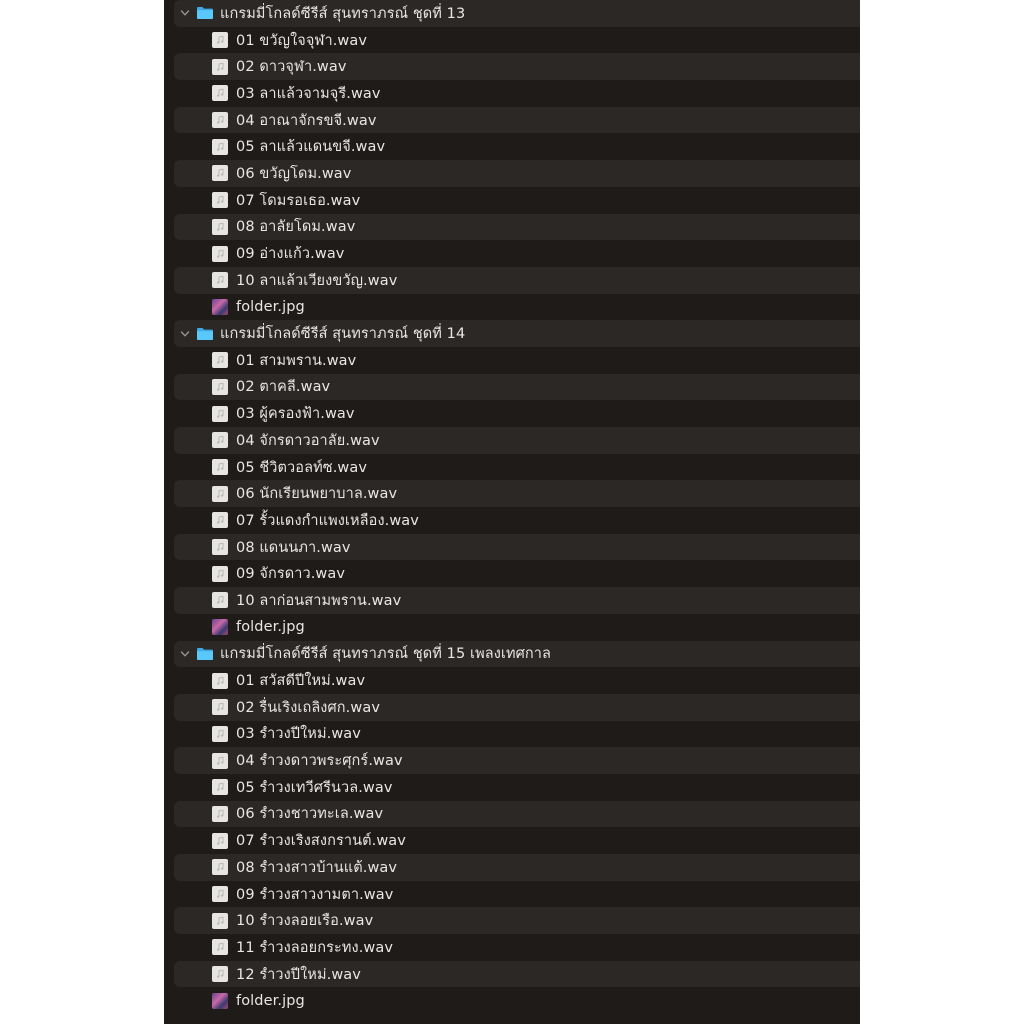  Describe the element at coordinates (315, 947) in the screenshot. I see `file-name: 11 รำวงลอยกระทง.wav` at that location.